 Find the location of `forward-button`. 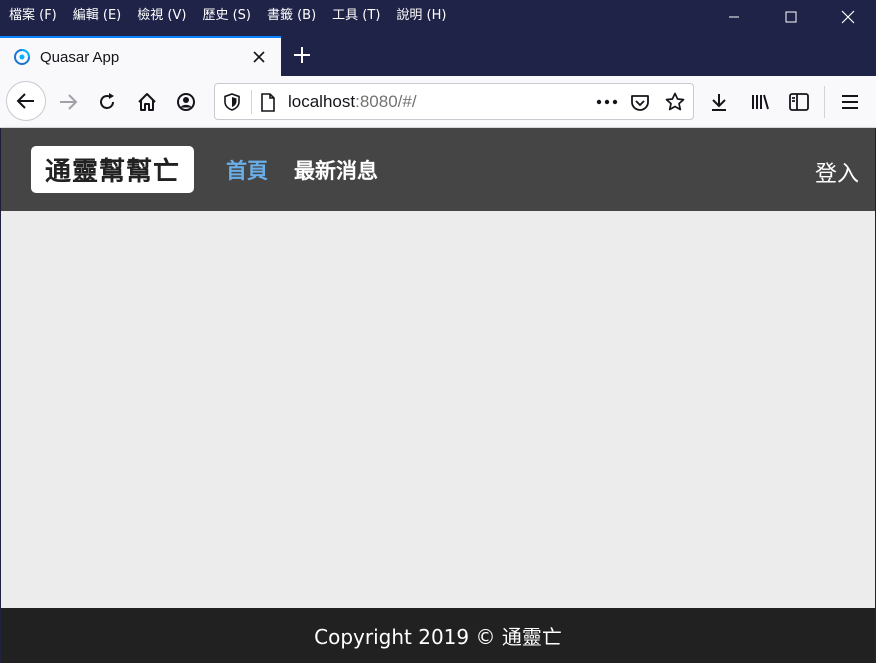

forward-button is located at coordinates (68, 102).